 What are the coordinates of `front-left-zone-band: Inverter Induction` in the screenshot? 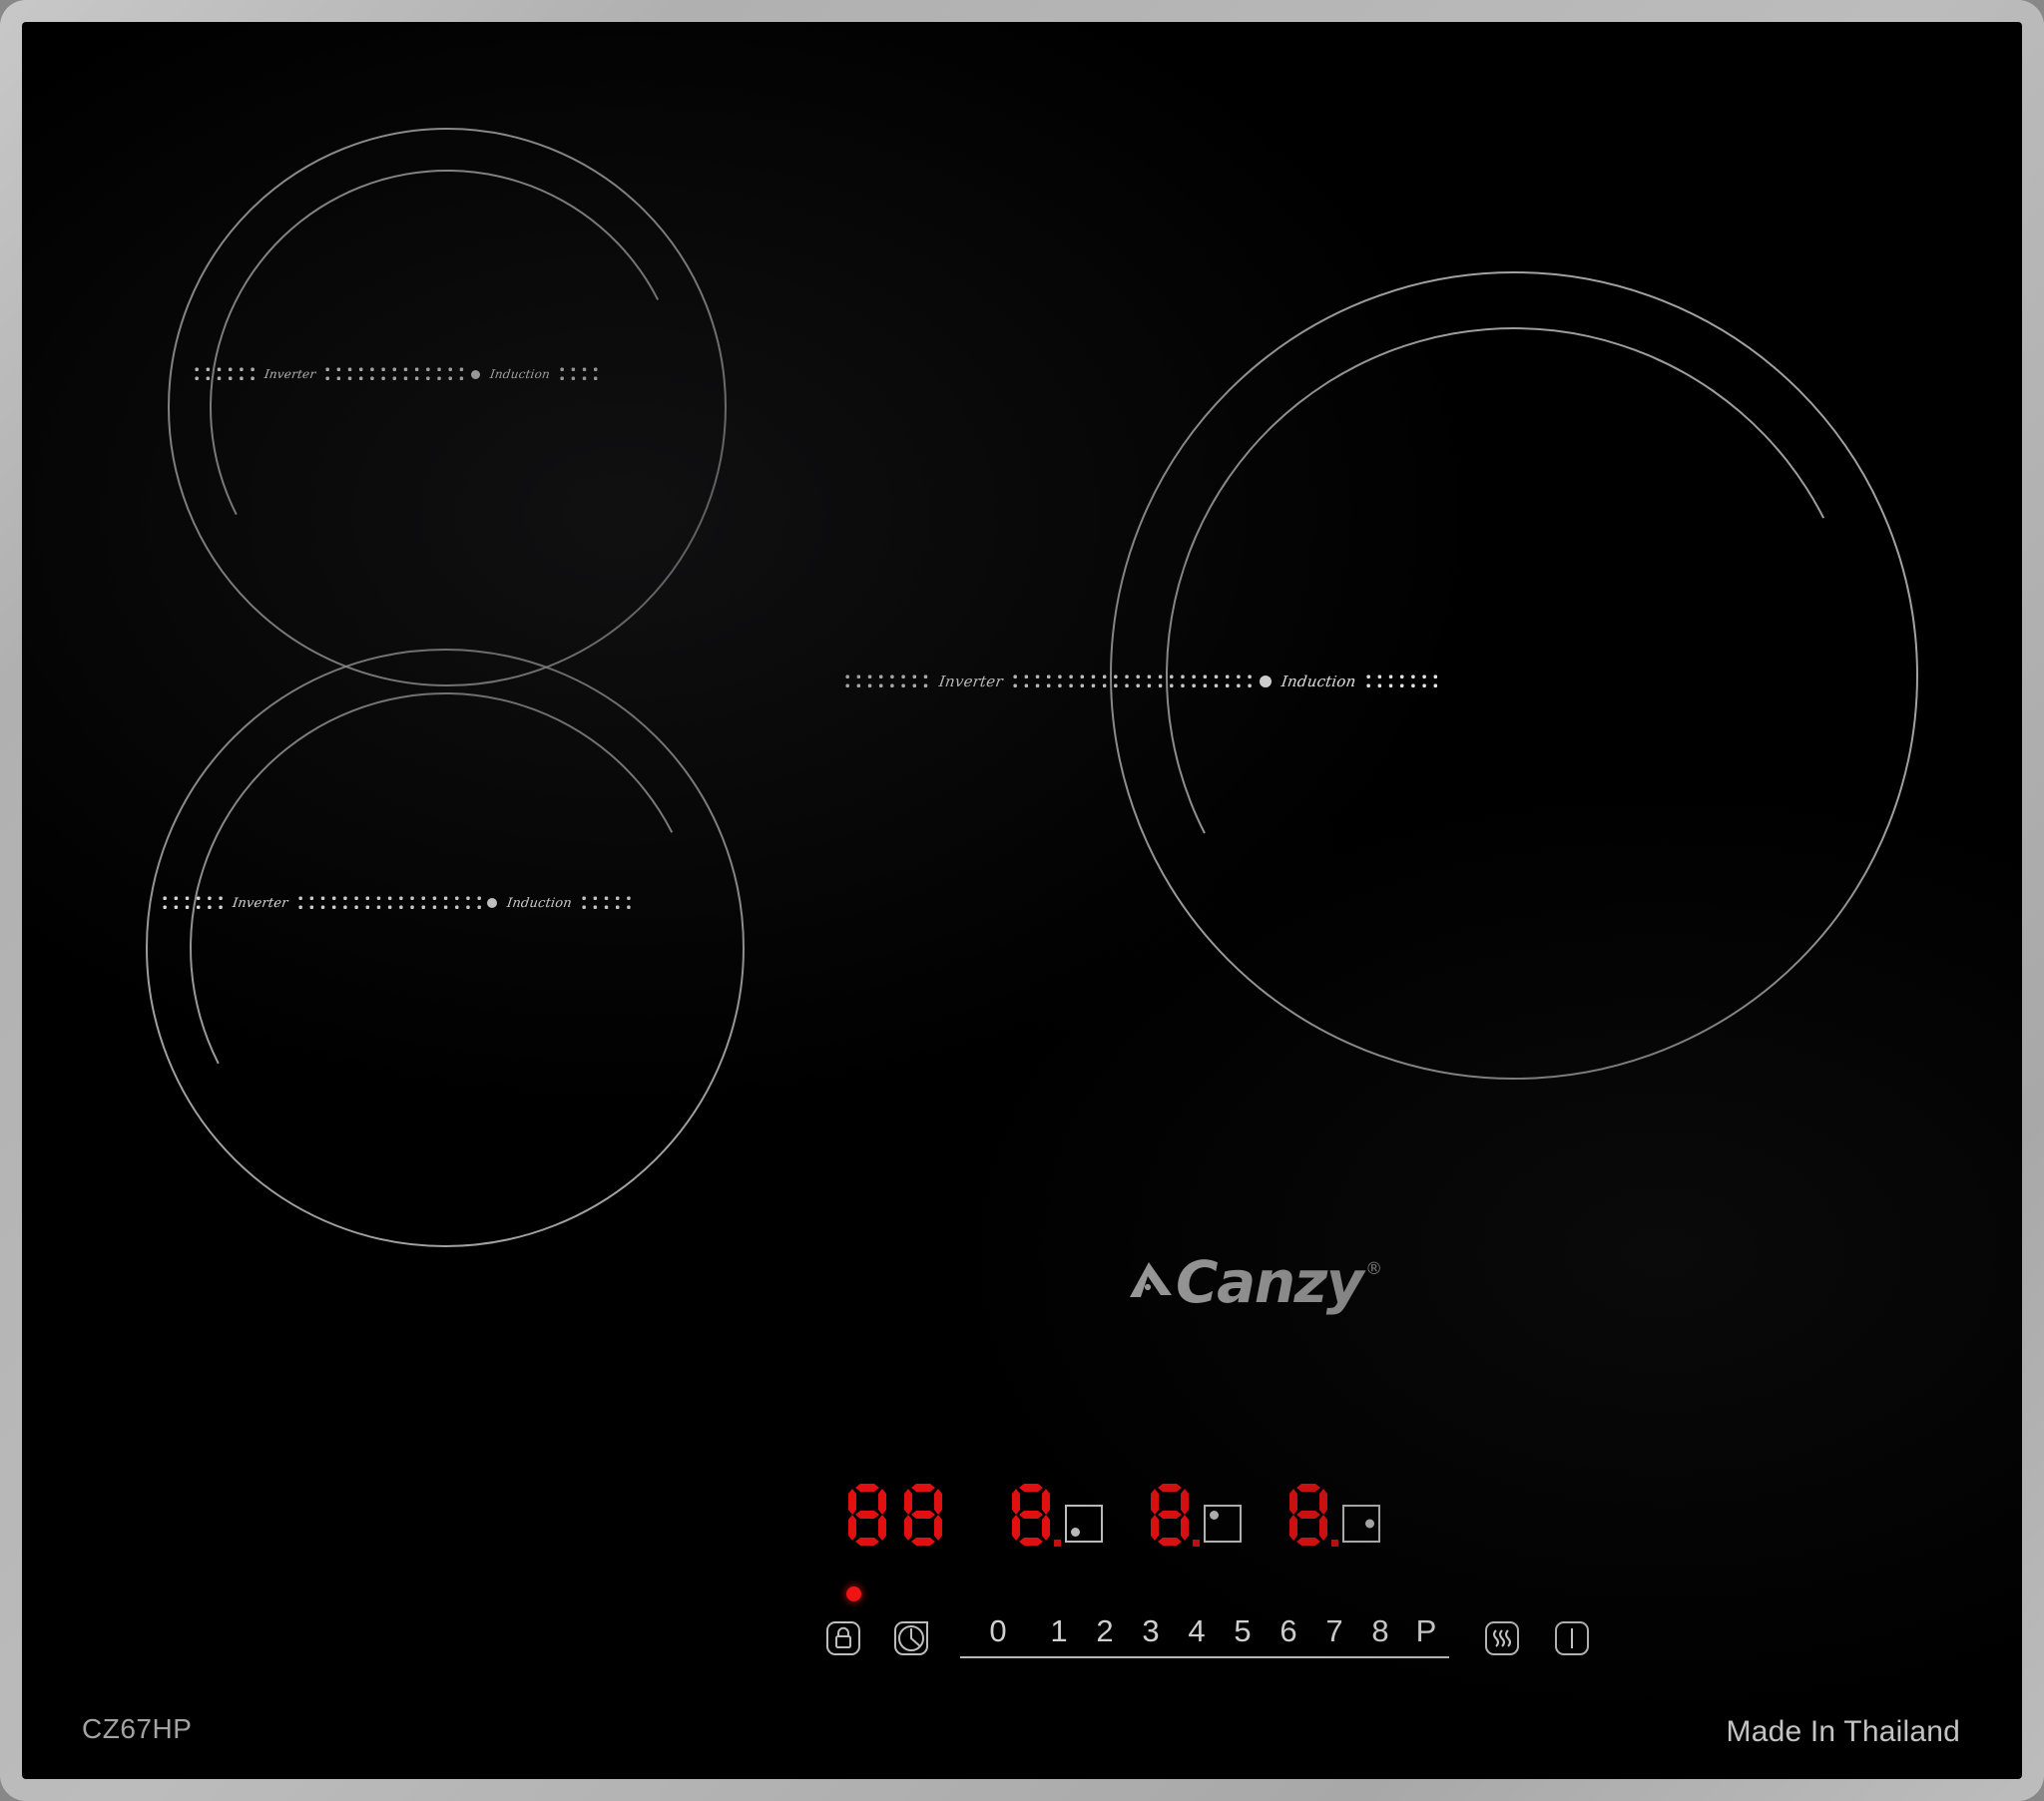 It's located at (397, 903).